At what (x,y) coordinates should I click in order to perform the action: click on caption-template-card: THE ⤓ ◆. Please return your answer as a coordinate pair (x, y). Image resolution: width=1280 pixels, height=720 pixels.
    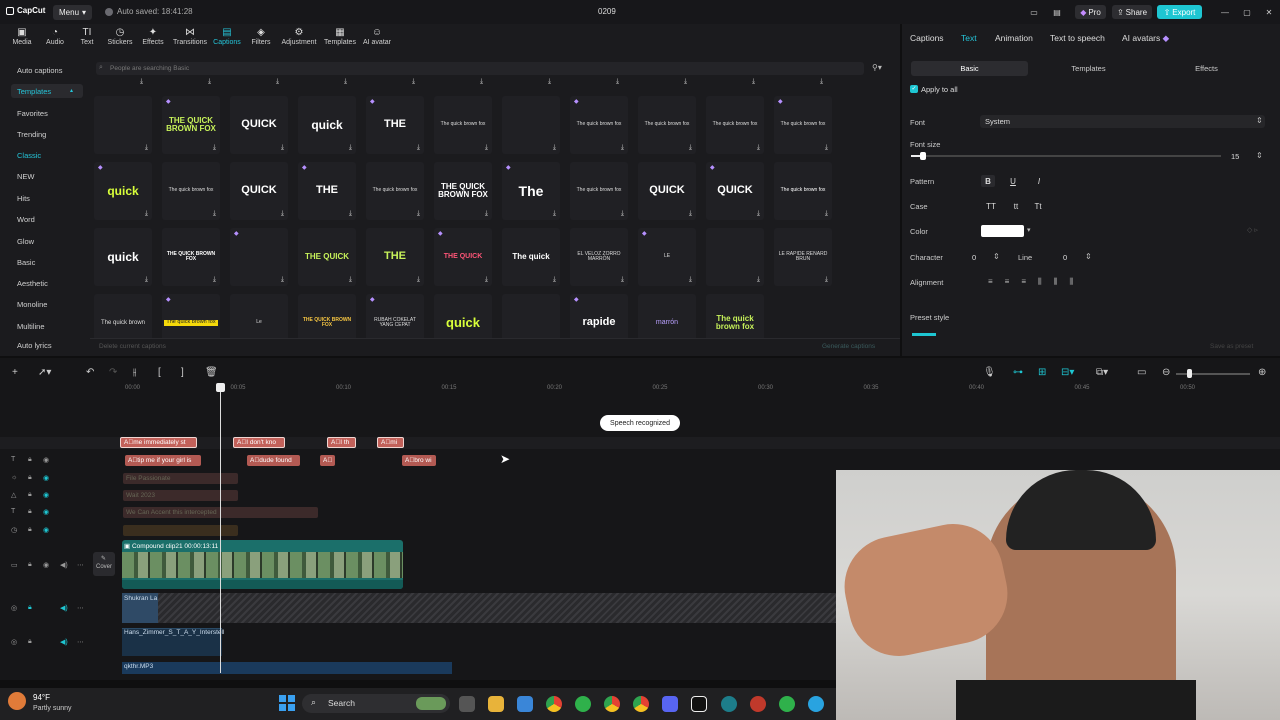
    Looking at the image, I should click on (395, 125).